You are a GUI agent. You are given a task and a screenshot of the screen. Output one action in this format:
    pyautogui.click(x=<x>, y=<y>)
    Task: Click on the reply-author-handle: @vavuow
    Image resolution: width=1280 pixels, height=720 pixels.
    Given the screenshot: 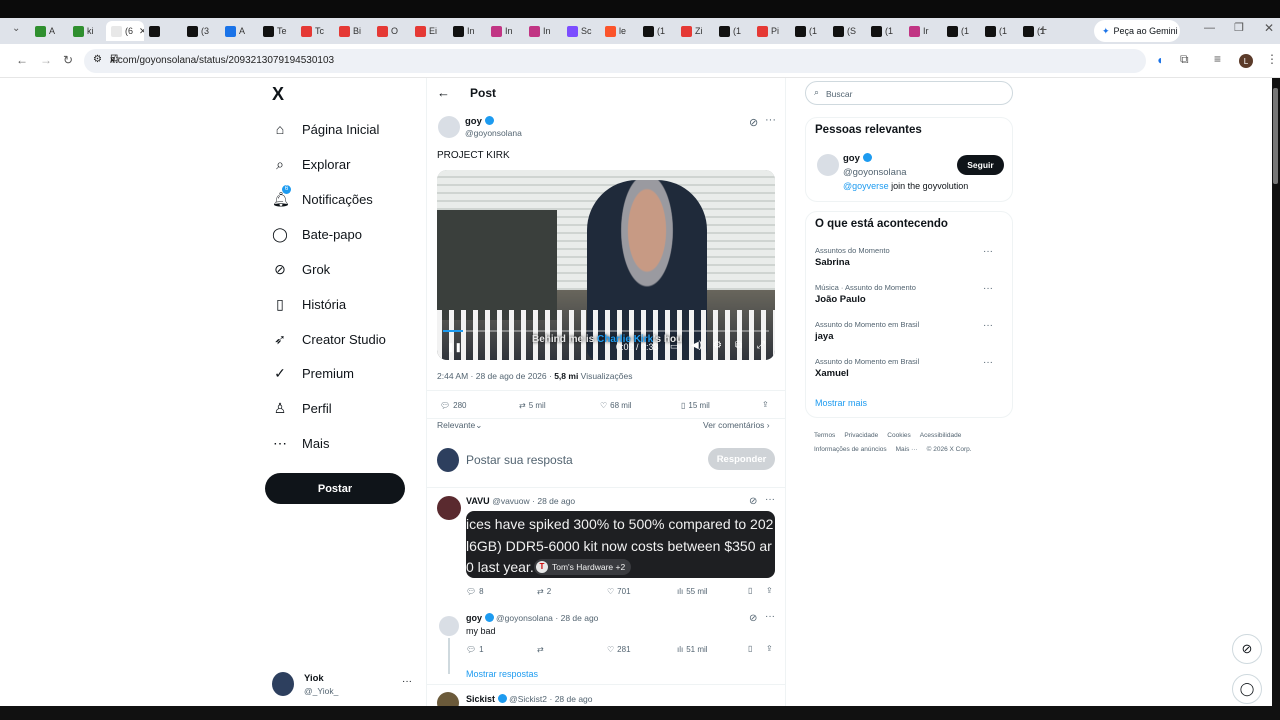 What is the action you would take?
    pyautogui.click(x=510, y=501)
    